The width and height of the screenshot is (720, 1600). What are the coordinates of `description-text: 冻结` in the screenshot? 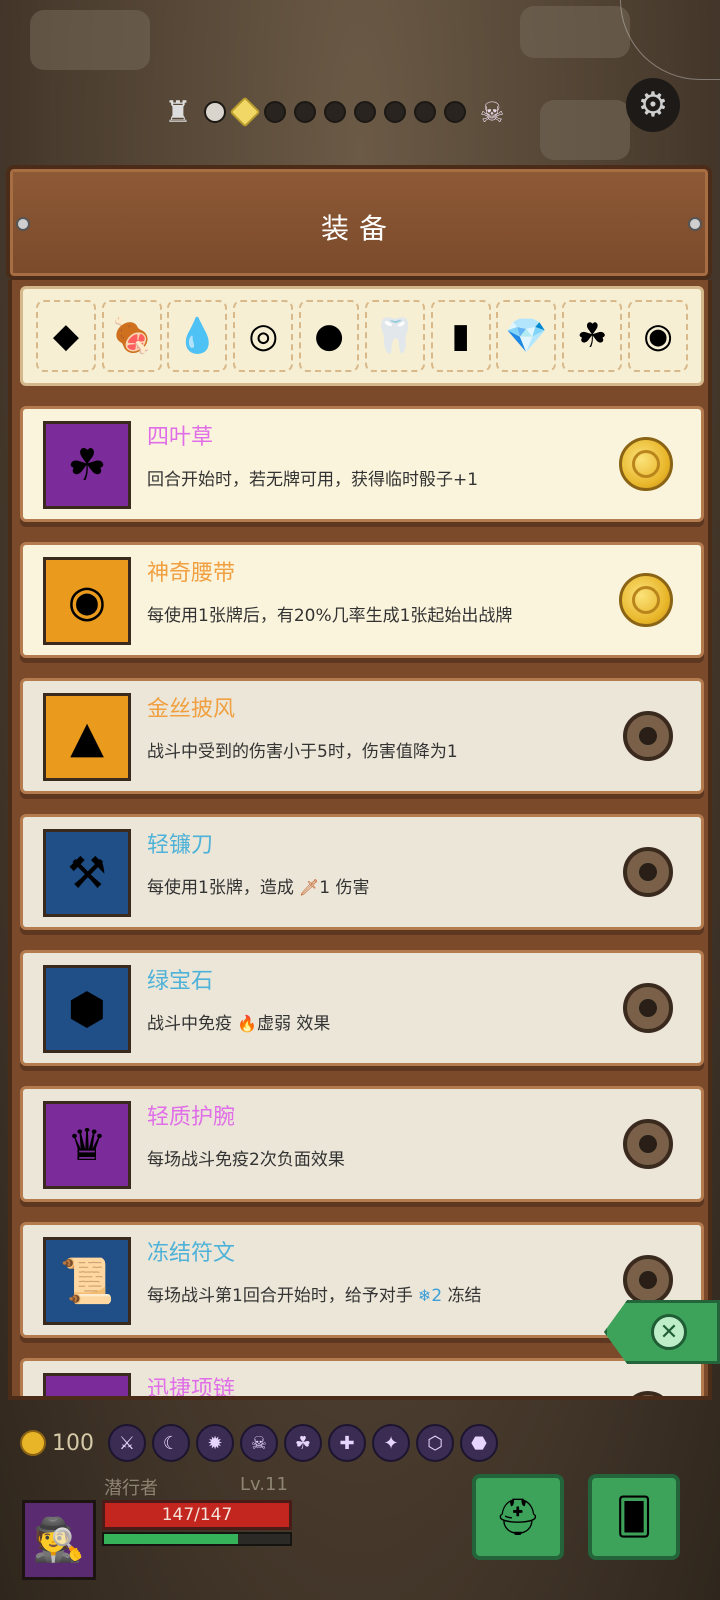 It's located at (464, 1296).